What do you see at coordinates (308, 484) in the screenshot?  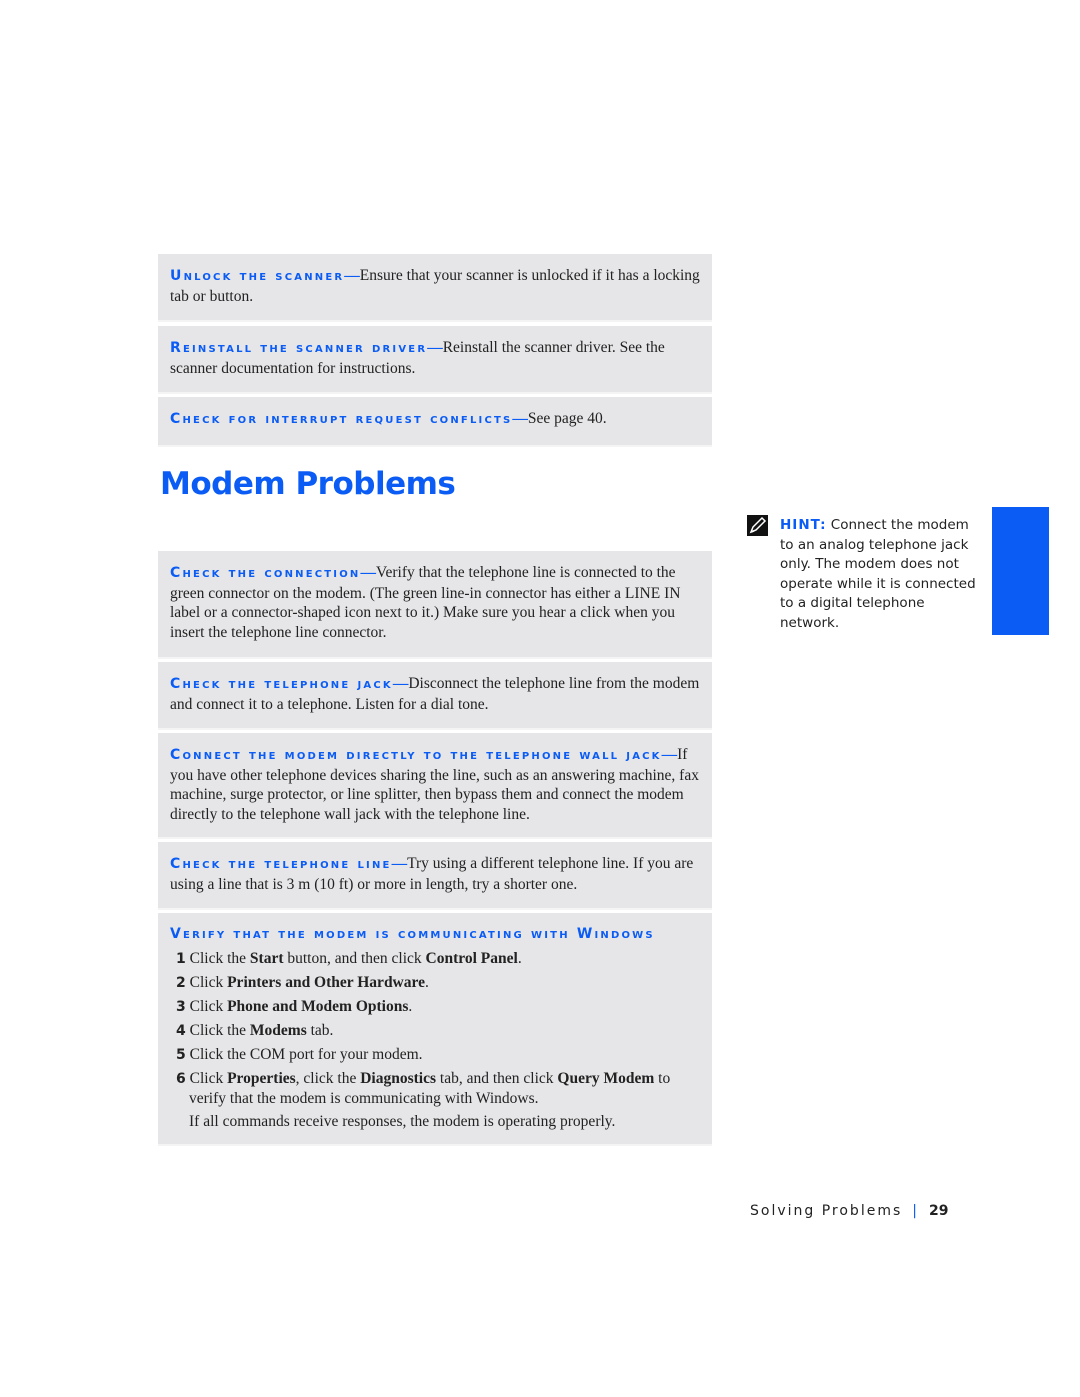 I see `section-title: Modem Problems` at bounding box center [308, 484].